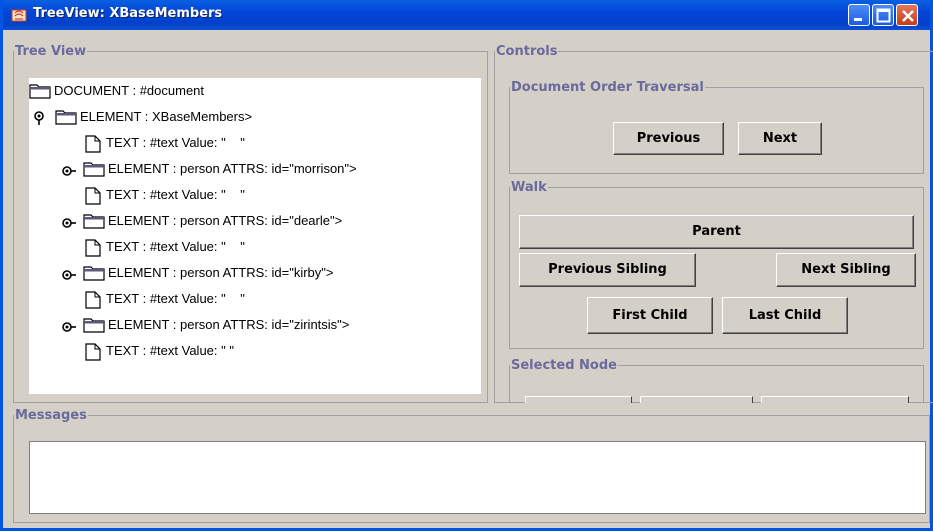  I want to click on window-title: TreeView: XBaseMembers, so click(128, 13).